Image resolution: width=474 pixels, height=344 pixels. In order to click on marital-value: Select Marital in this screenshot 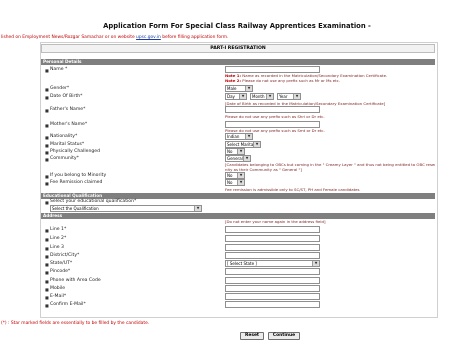, I will do `click(241, 144)`.